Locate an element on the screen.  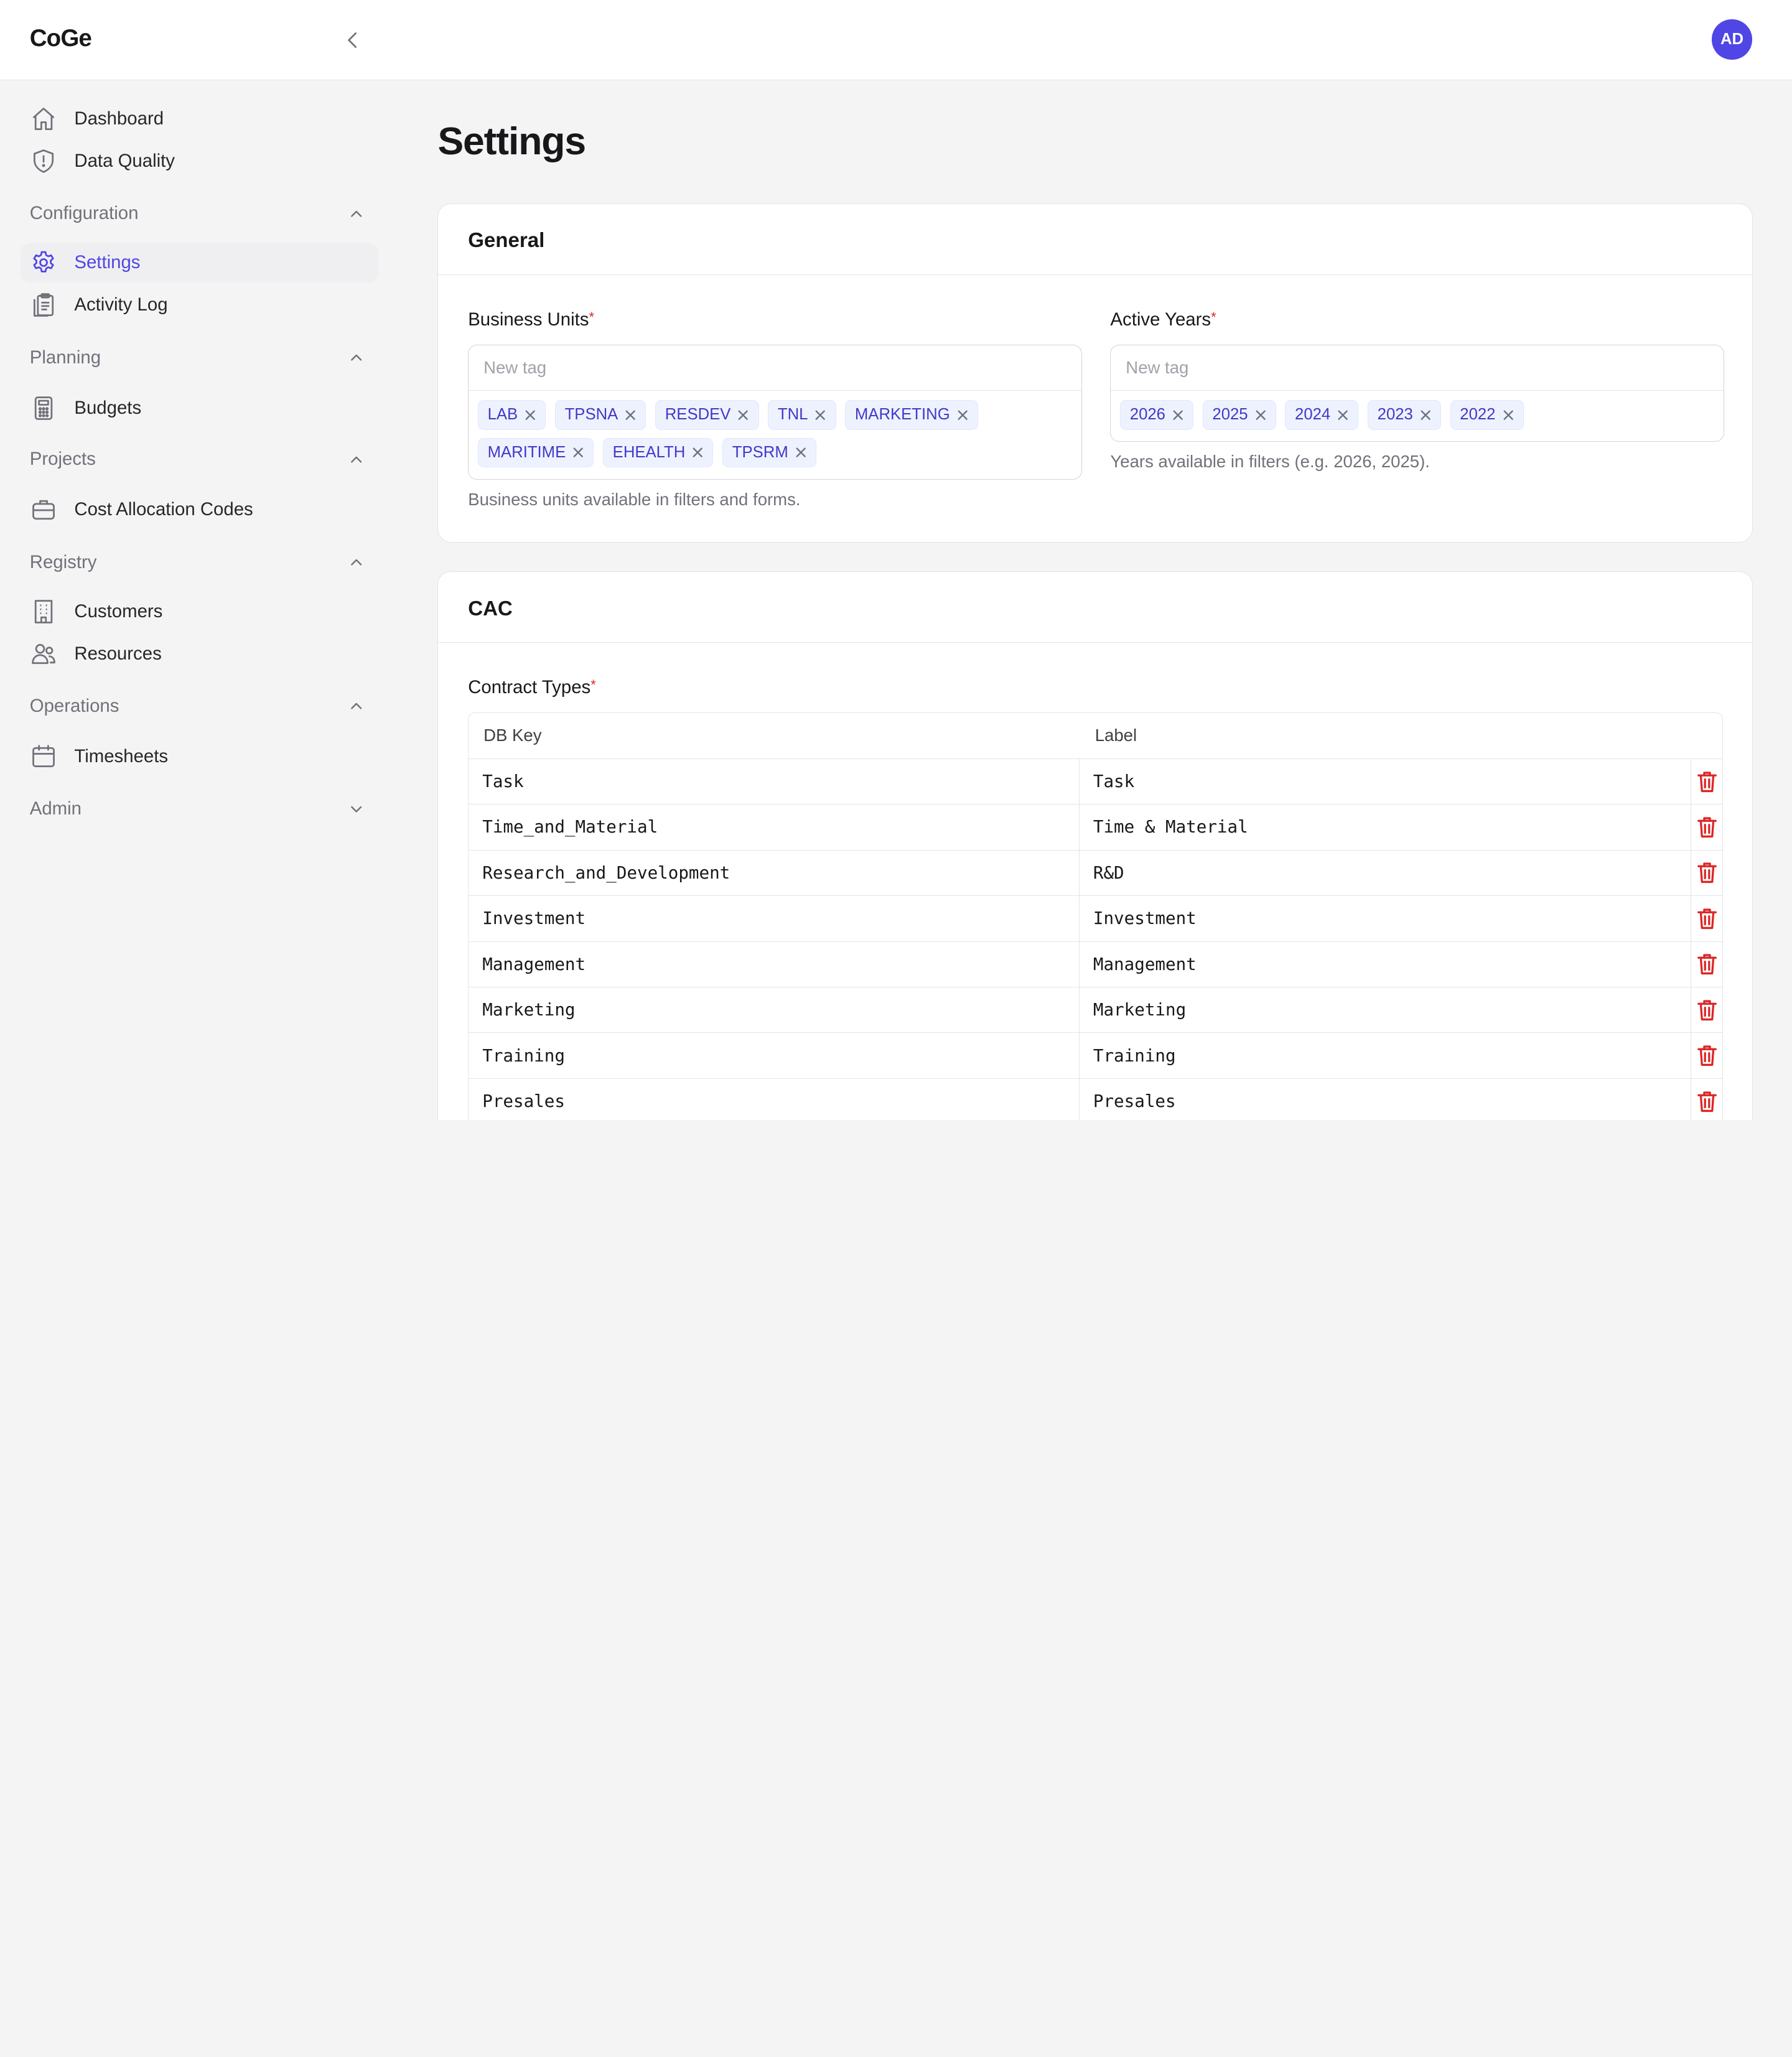
card-title: CAC is located at coordinates (490, 608).